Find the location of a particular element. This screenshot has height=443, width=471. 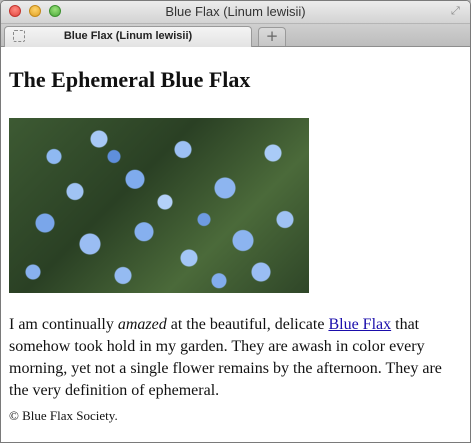

para-emphasis: amazed is located at coordinates (142, 324).